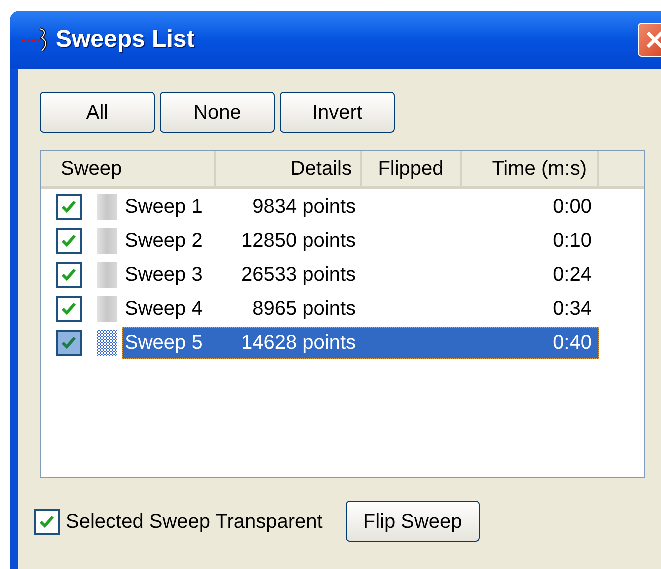 The width and height of the screenshot is (661, 569). Describe the element at coordinates (360, 207) in the screenshot. I see `list-row: Sweep 1 9834 points 0:00` at that location.